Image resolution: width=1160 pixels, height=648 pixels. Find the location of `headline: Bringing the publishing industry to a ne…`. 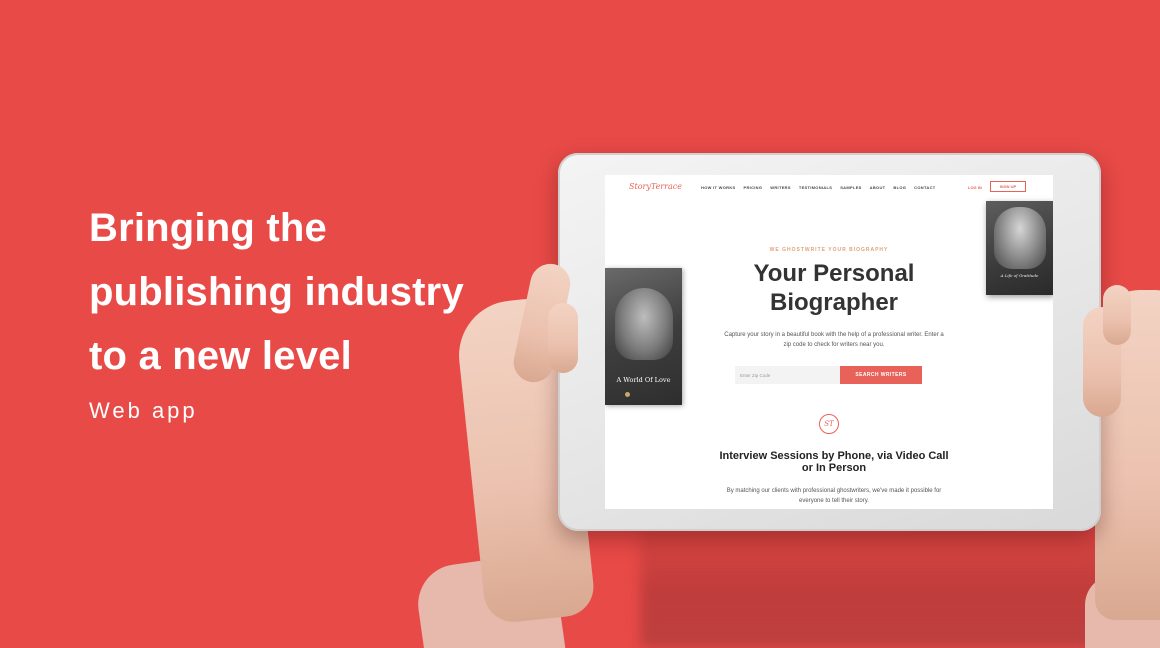

headline: Bringing the publishing industry to a ne… is located at coordinates (304, 292).